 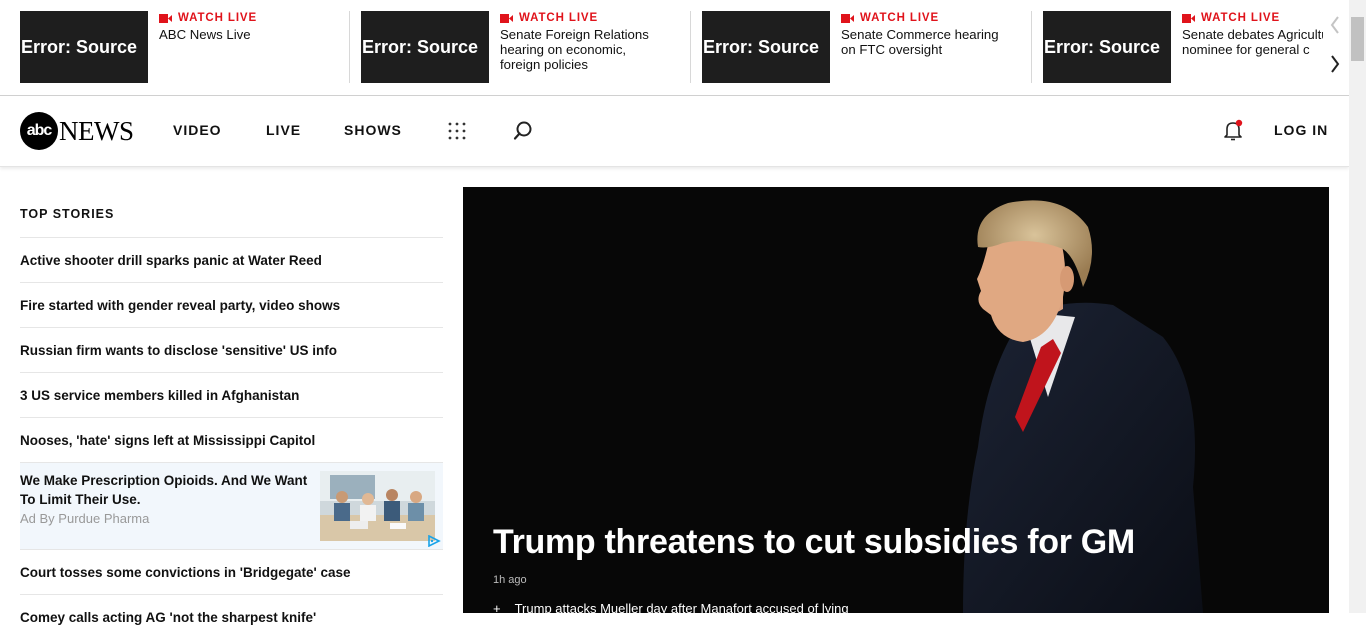 I want to click on chevron-left-icon, so click(x=1334, y=25).